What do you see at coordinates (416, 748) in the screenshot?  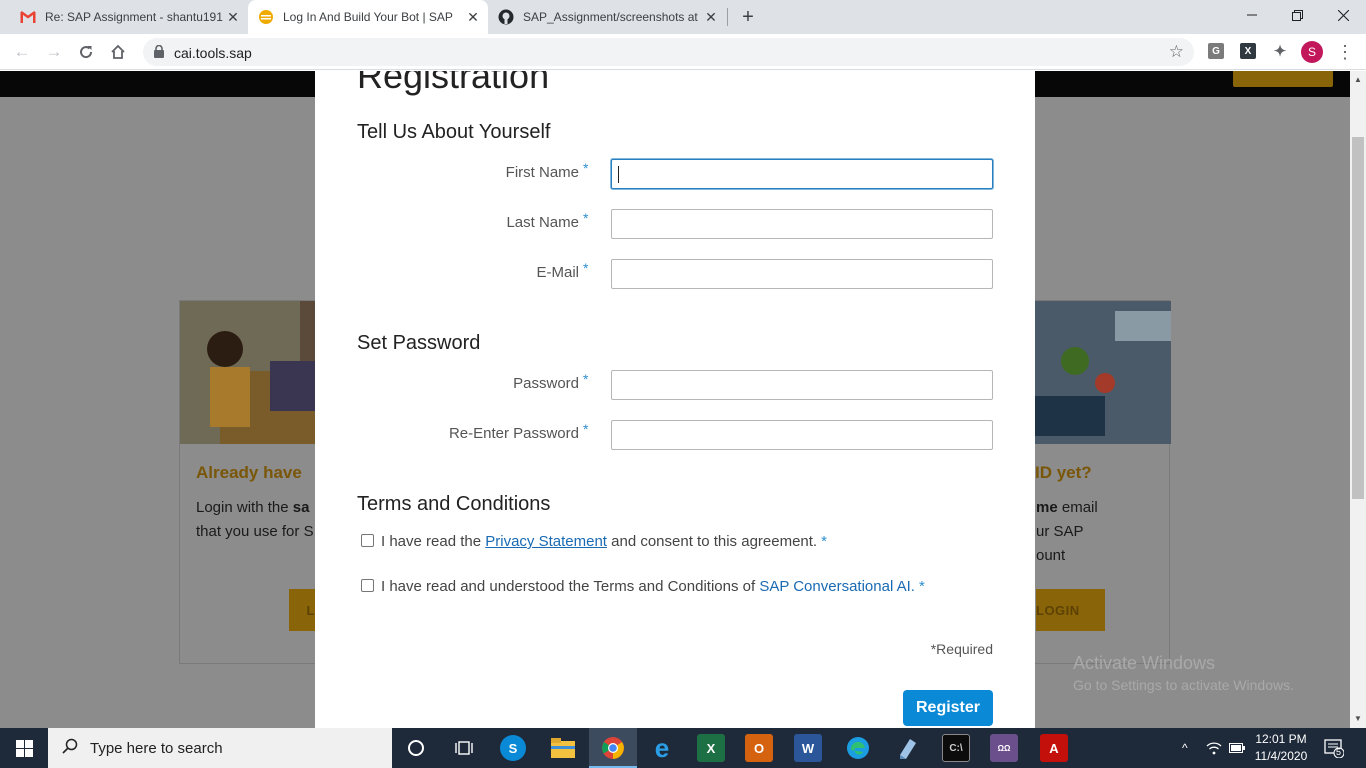 I see `cortana-icon` at bounding box center [416, 748].